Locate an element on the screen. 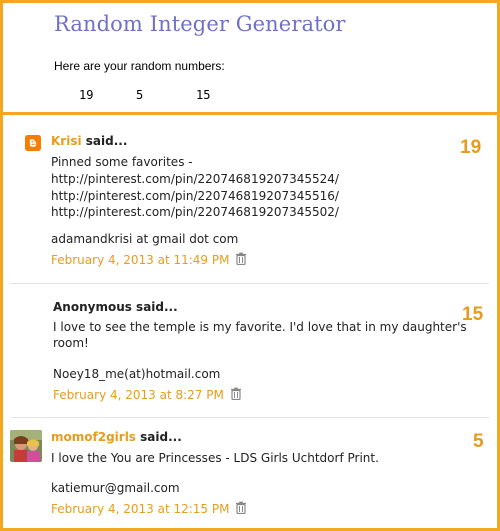 The width and height of the screenshot is (500, 531). comment-timestamp-row: February 4, 2013 at 12:15 PM is located at coordinates (149, 509).